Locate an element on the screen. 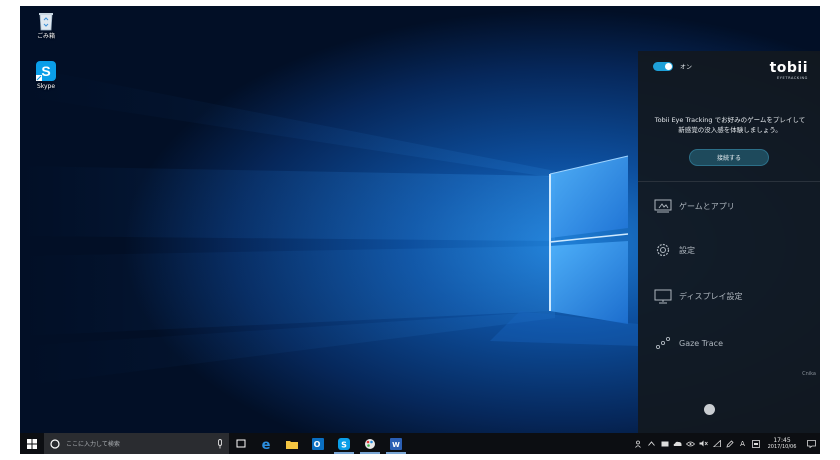  menu-item-label: 設定 is located at coordinates (687, 250).